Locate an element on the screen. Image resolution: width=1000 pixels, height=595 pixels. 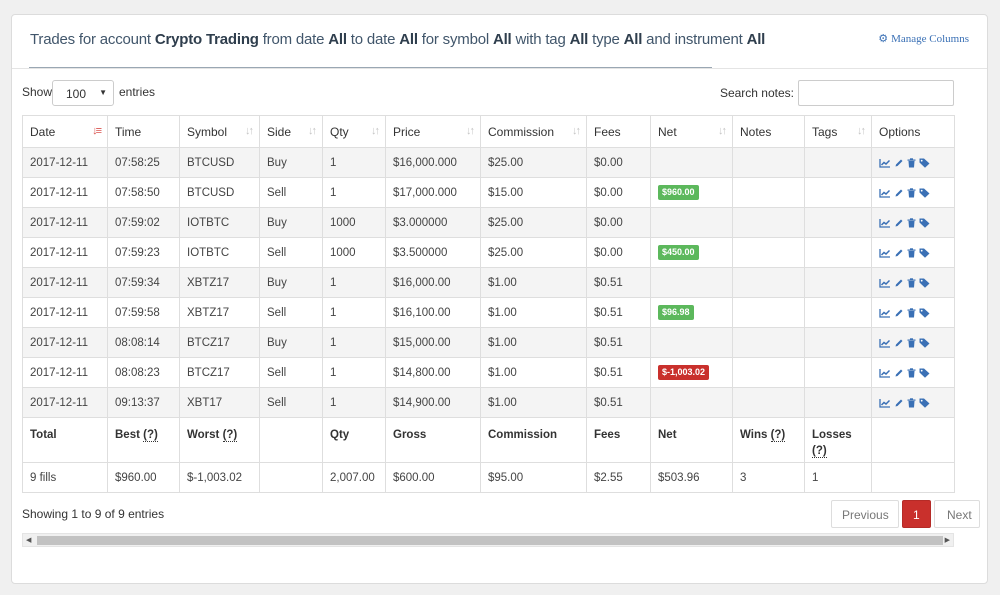
col-commission: Commission ↓↑ is located at coordinates (533, 131).